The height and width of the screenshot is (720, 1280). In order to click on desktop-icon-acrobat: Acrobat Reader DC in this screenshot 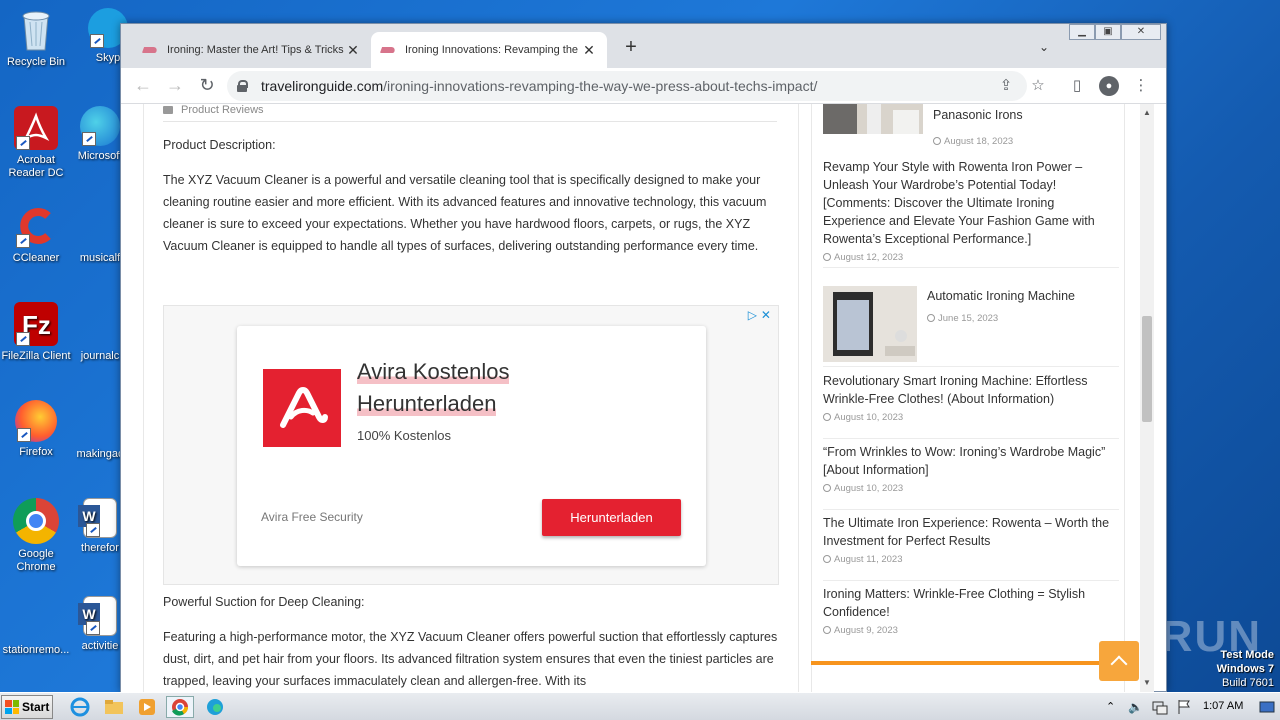, I will do `click(36, 143)`.